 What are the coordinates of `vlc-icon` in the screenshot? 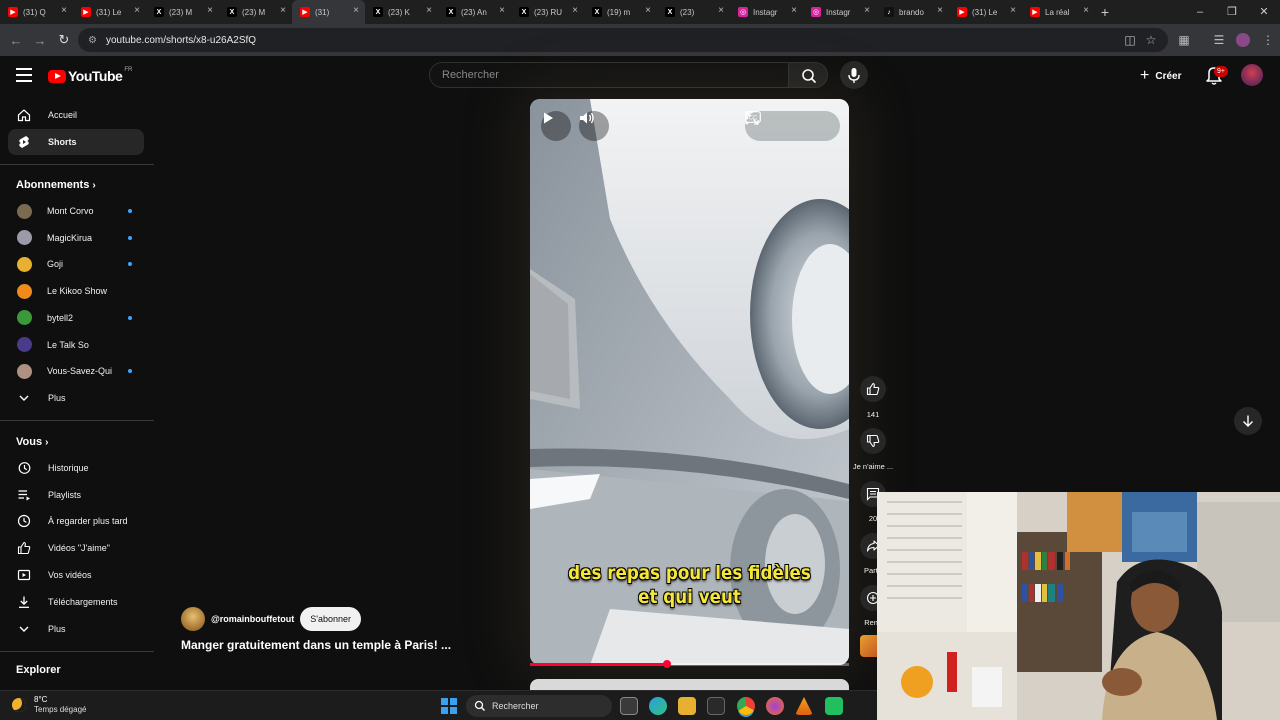 It's located at (804, 706).